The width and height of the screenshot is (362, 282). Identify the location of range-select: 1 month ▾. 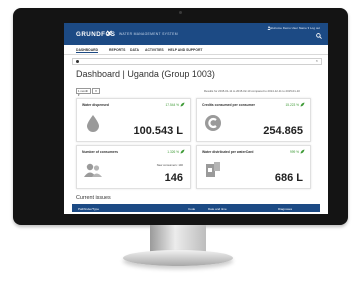
(83, 92).